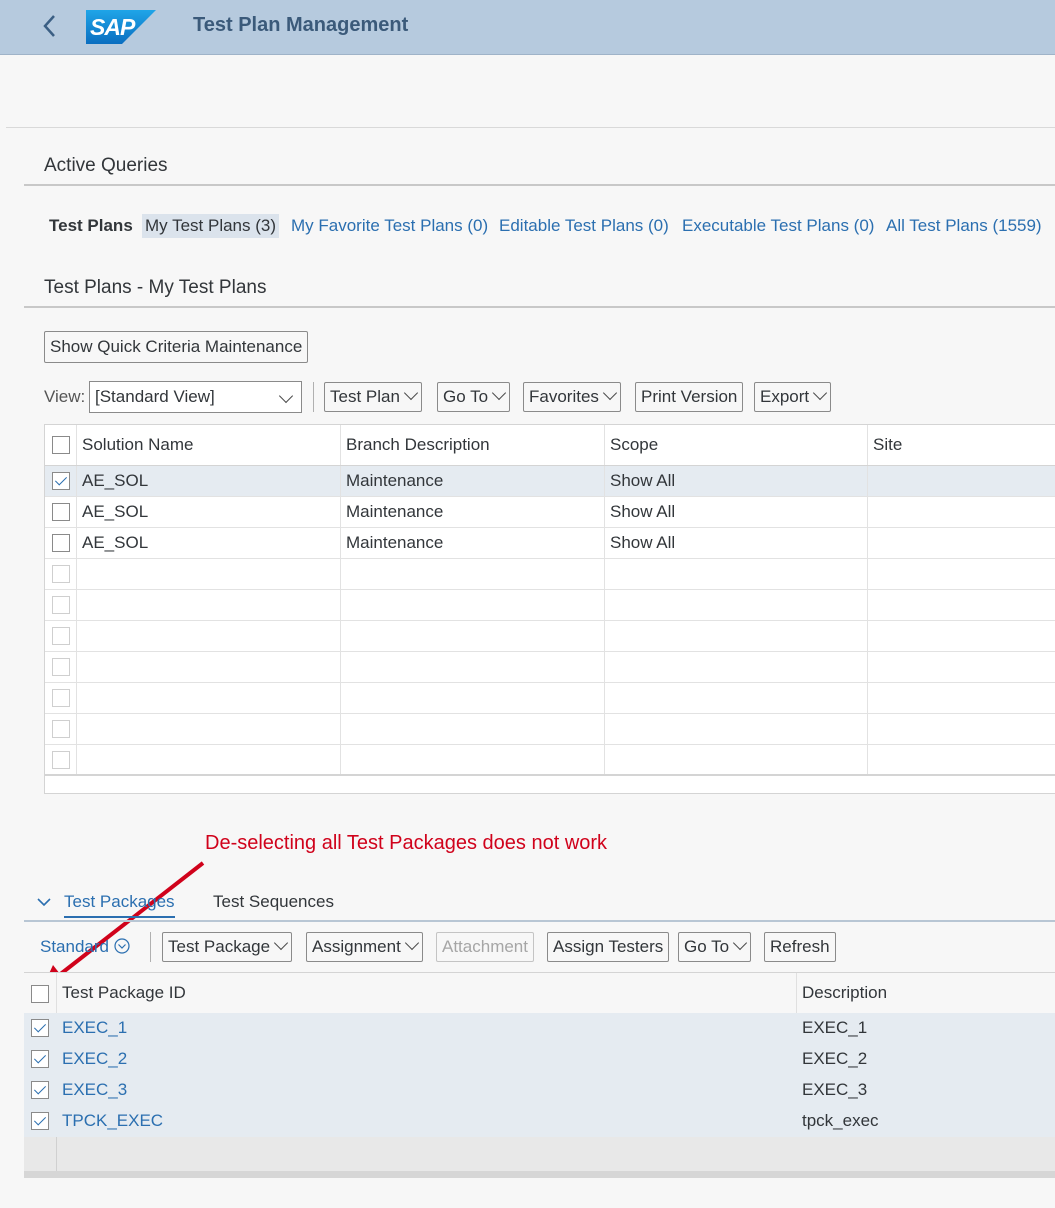 The image size is (1055, 1208). Describe the element at coordinates (539, 1090) in the screenshot. I see `package-row: EXEC_3 EXEC_3` at that location.